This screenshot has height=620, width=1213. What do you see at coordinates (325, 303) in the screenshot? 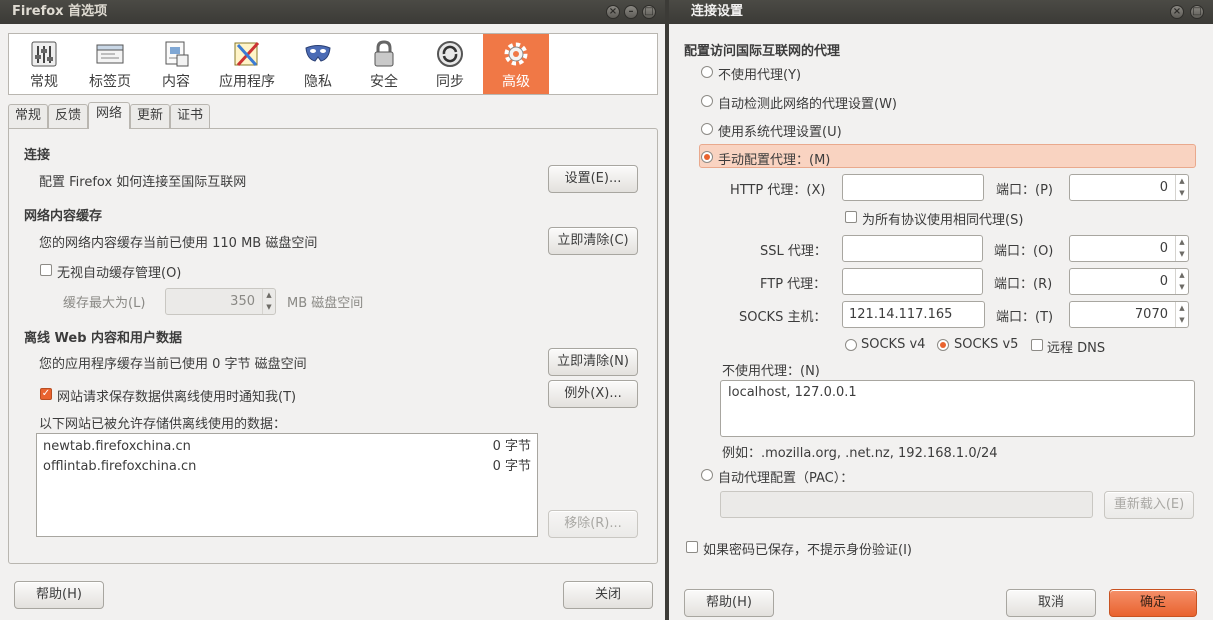
I see `cache-limit-unit: MB 磁盘空间` at bounding box center [325, 303].